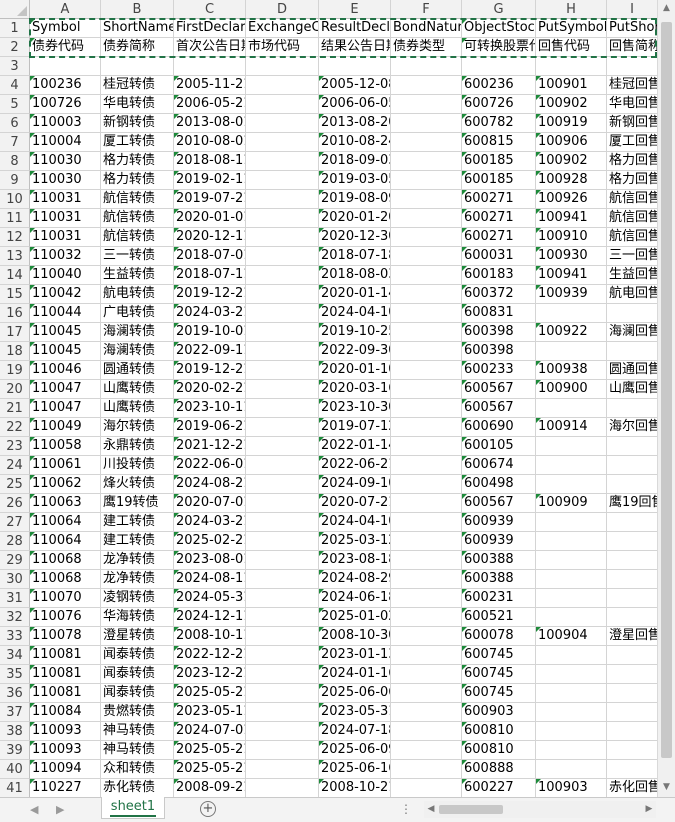  Describe the element at coordinates (499, 313) in the screenshot. I see `table-cell: 600831` at that location.